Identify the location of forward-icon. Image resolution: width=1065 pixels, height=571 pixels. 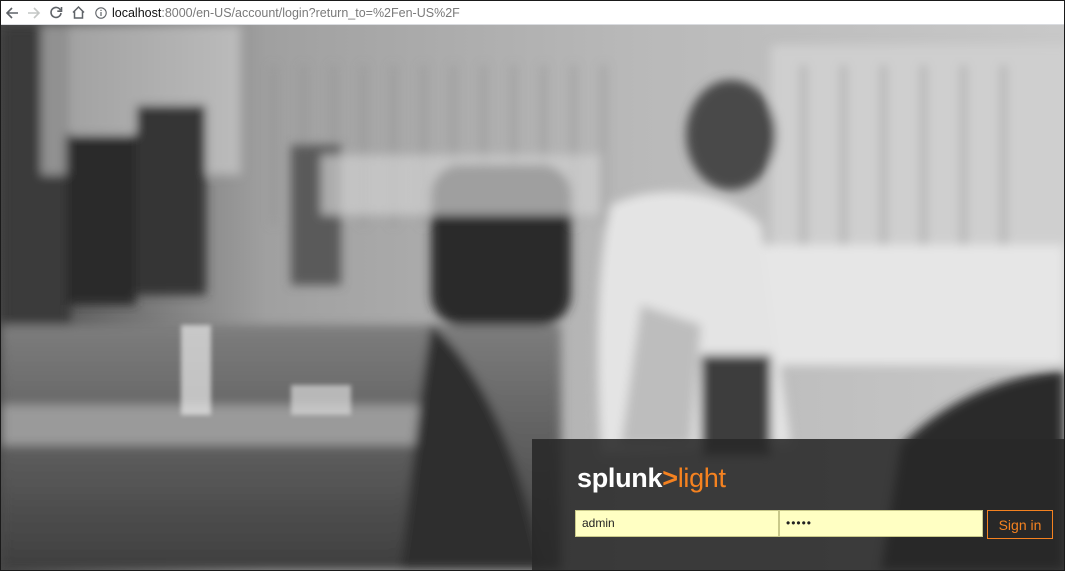
(34, 13).